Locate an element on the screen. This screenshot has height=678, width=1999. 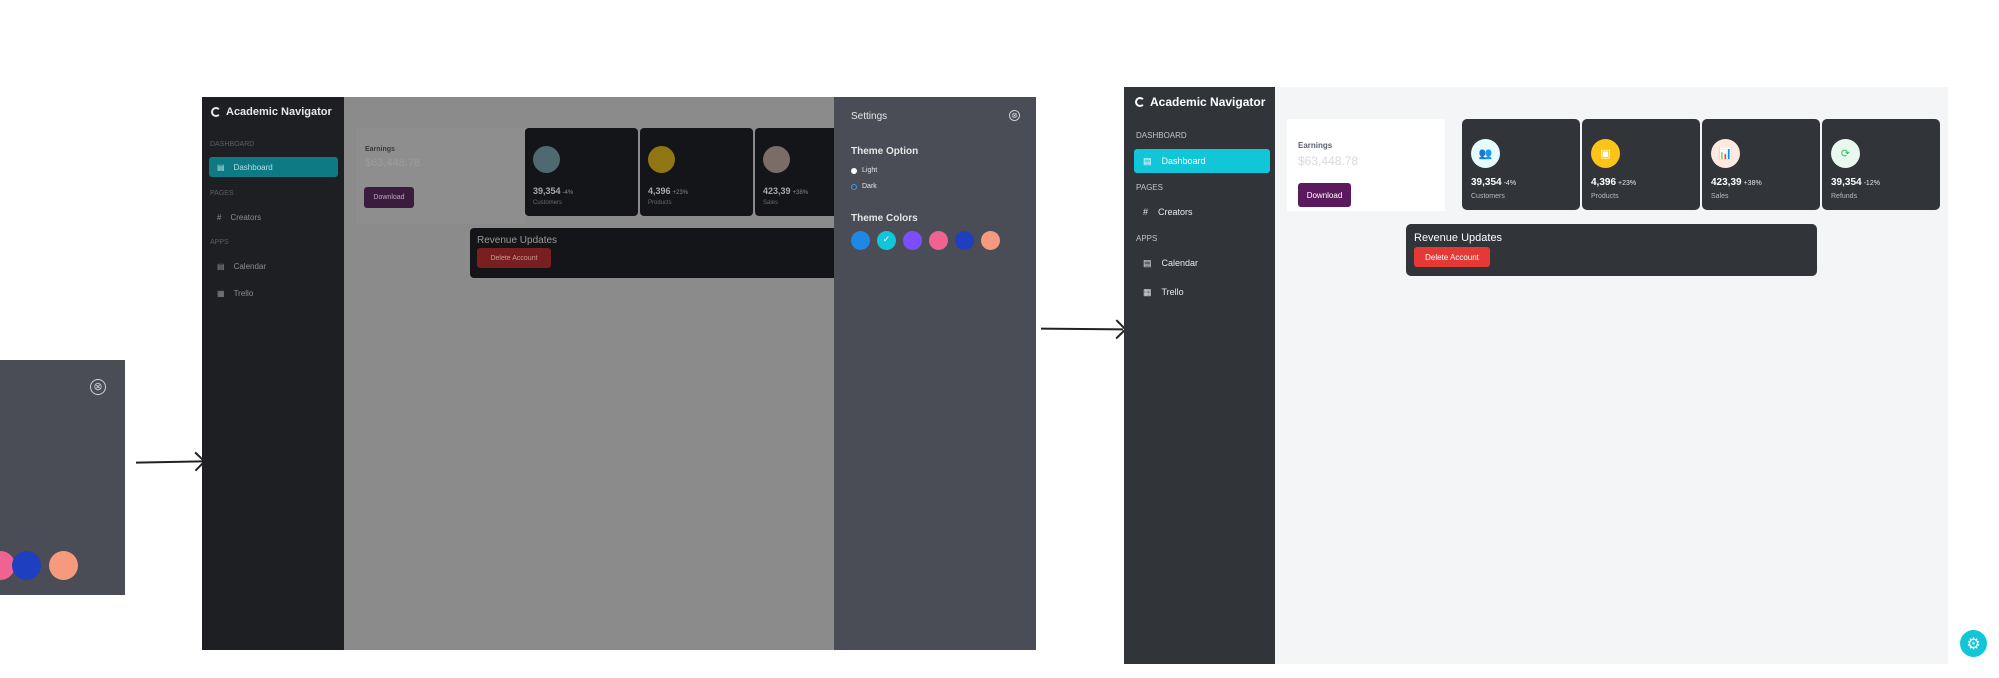
check-icon: ✓ is located at coordinates (886, 240).